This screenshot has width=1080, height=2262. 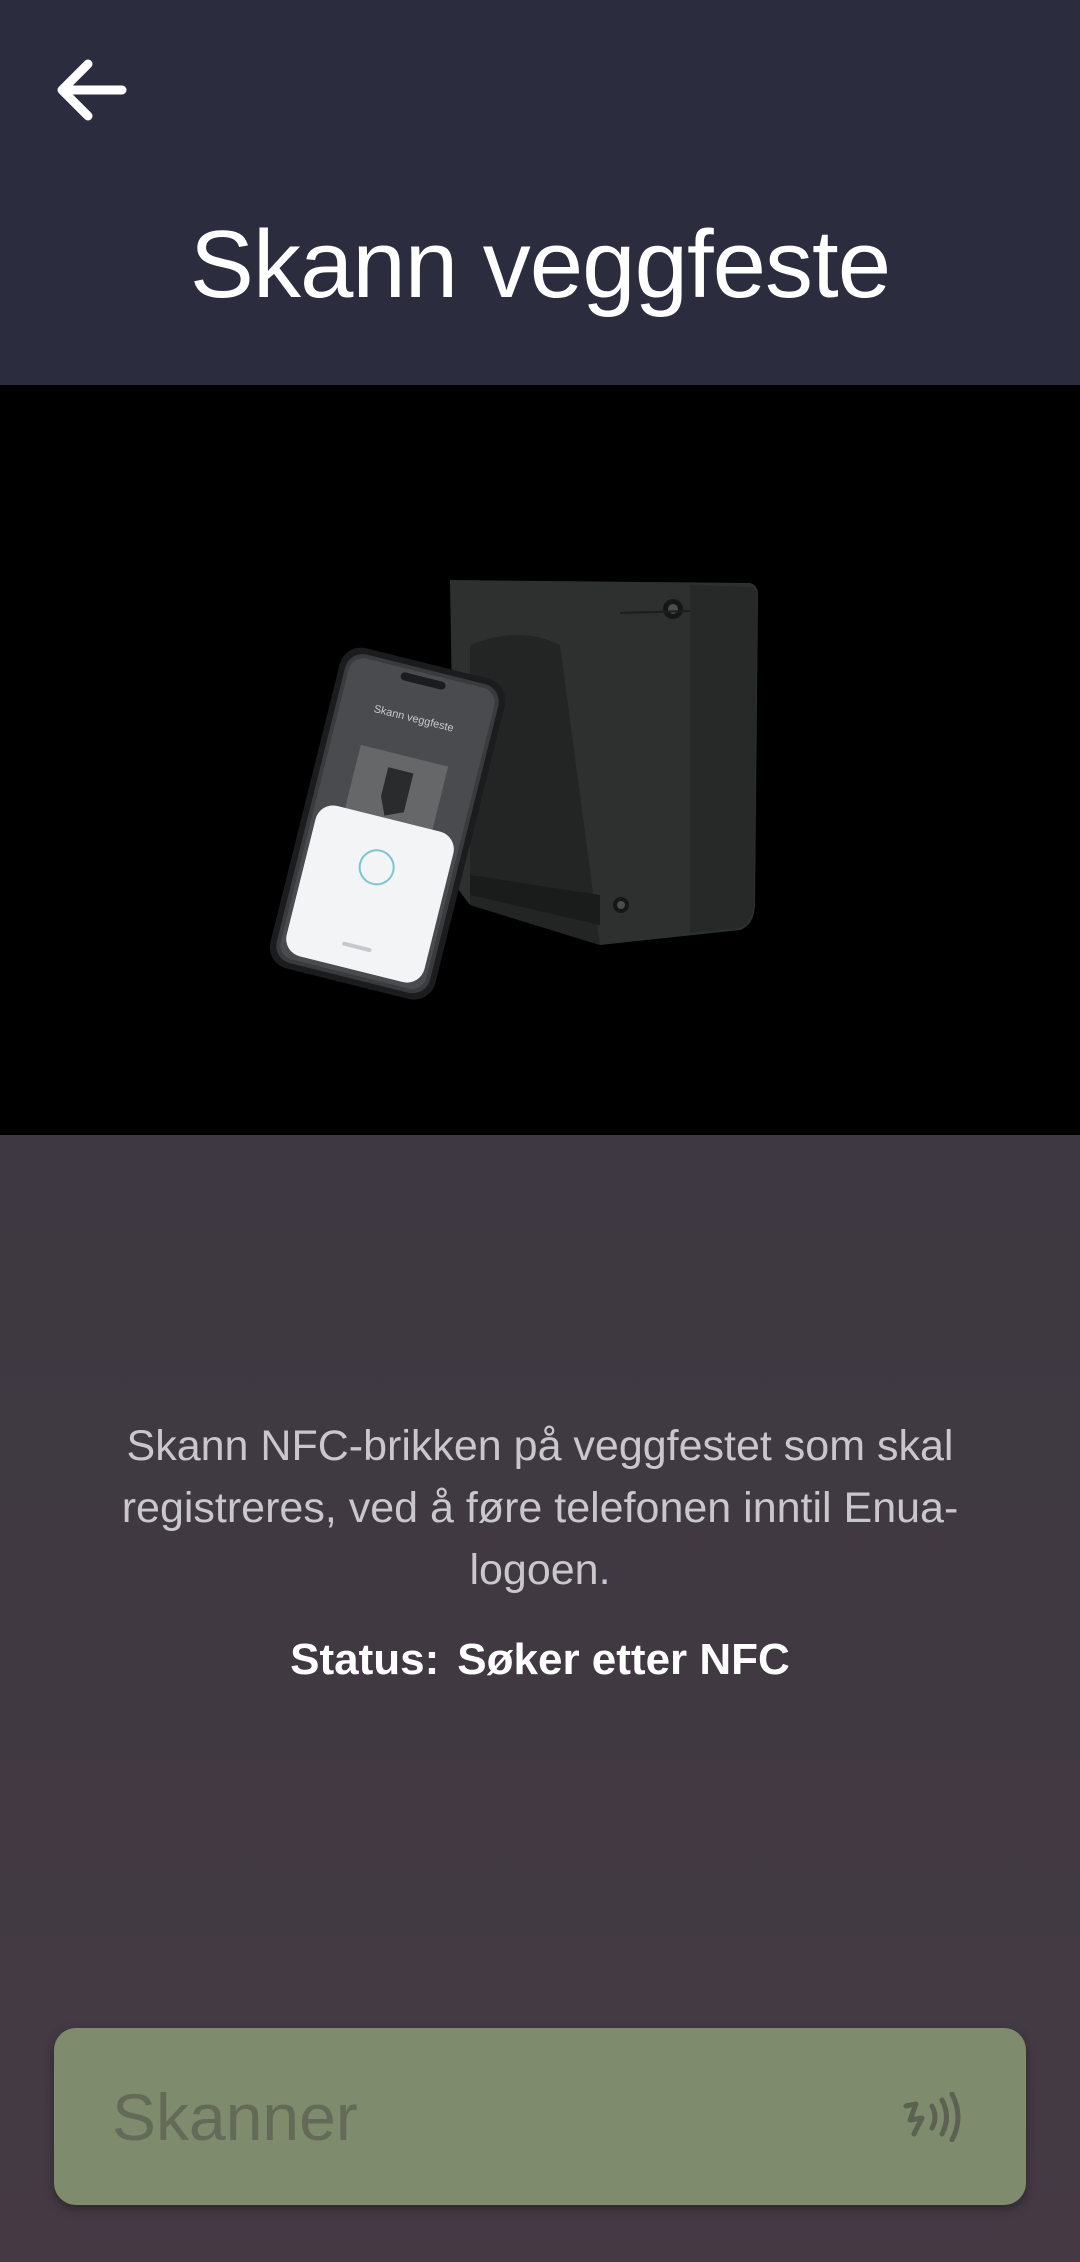 What do you see at coordinates (604, 762) in the screenshot?
I see `wall-mount-illustration` at bounding box center [604, 762].